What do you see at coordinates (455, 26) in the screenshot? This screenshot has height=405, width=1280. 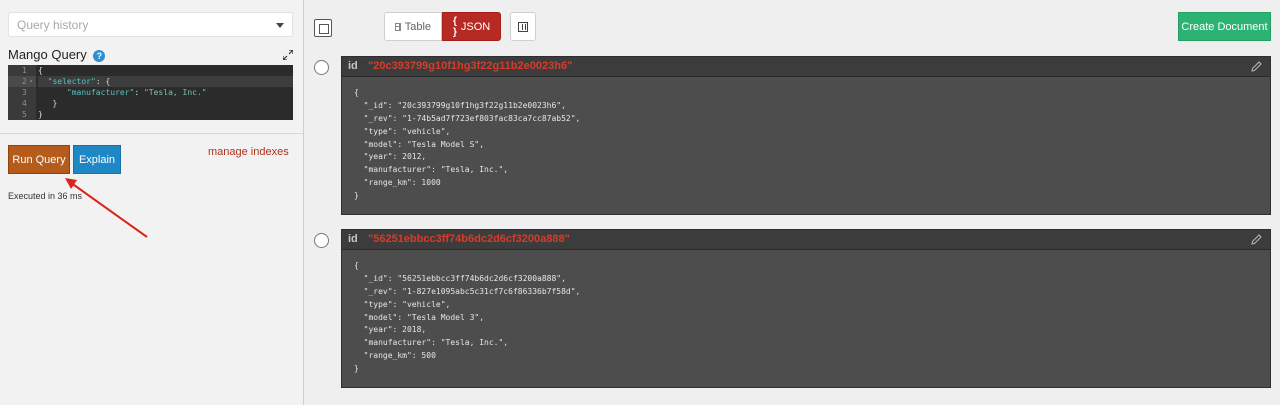 I see `json-braces-icon: { }` at bounding box center [455, 26].